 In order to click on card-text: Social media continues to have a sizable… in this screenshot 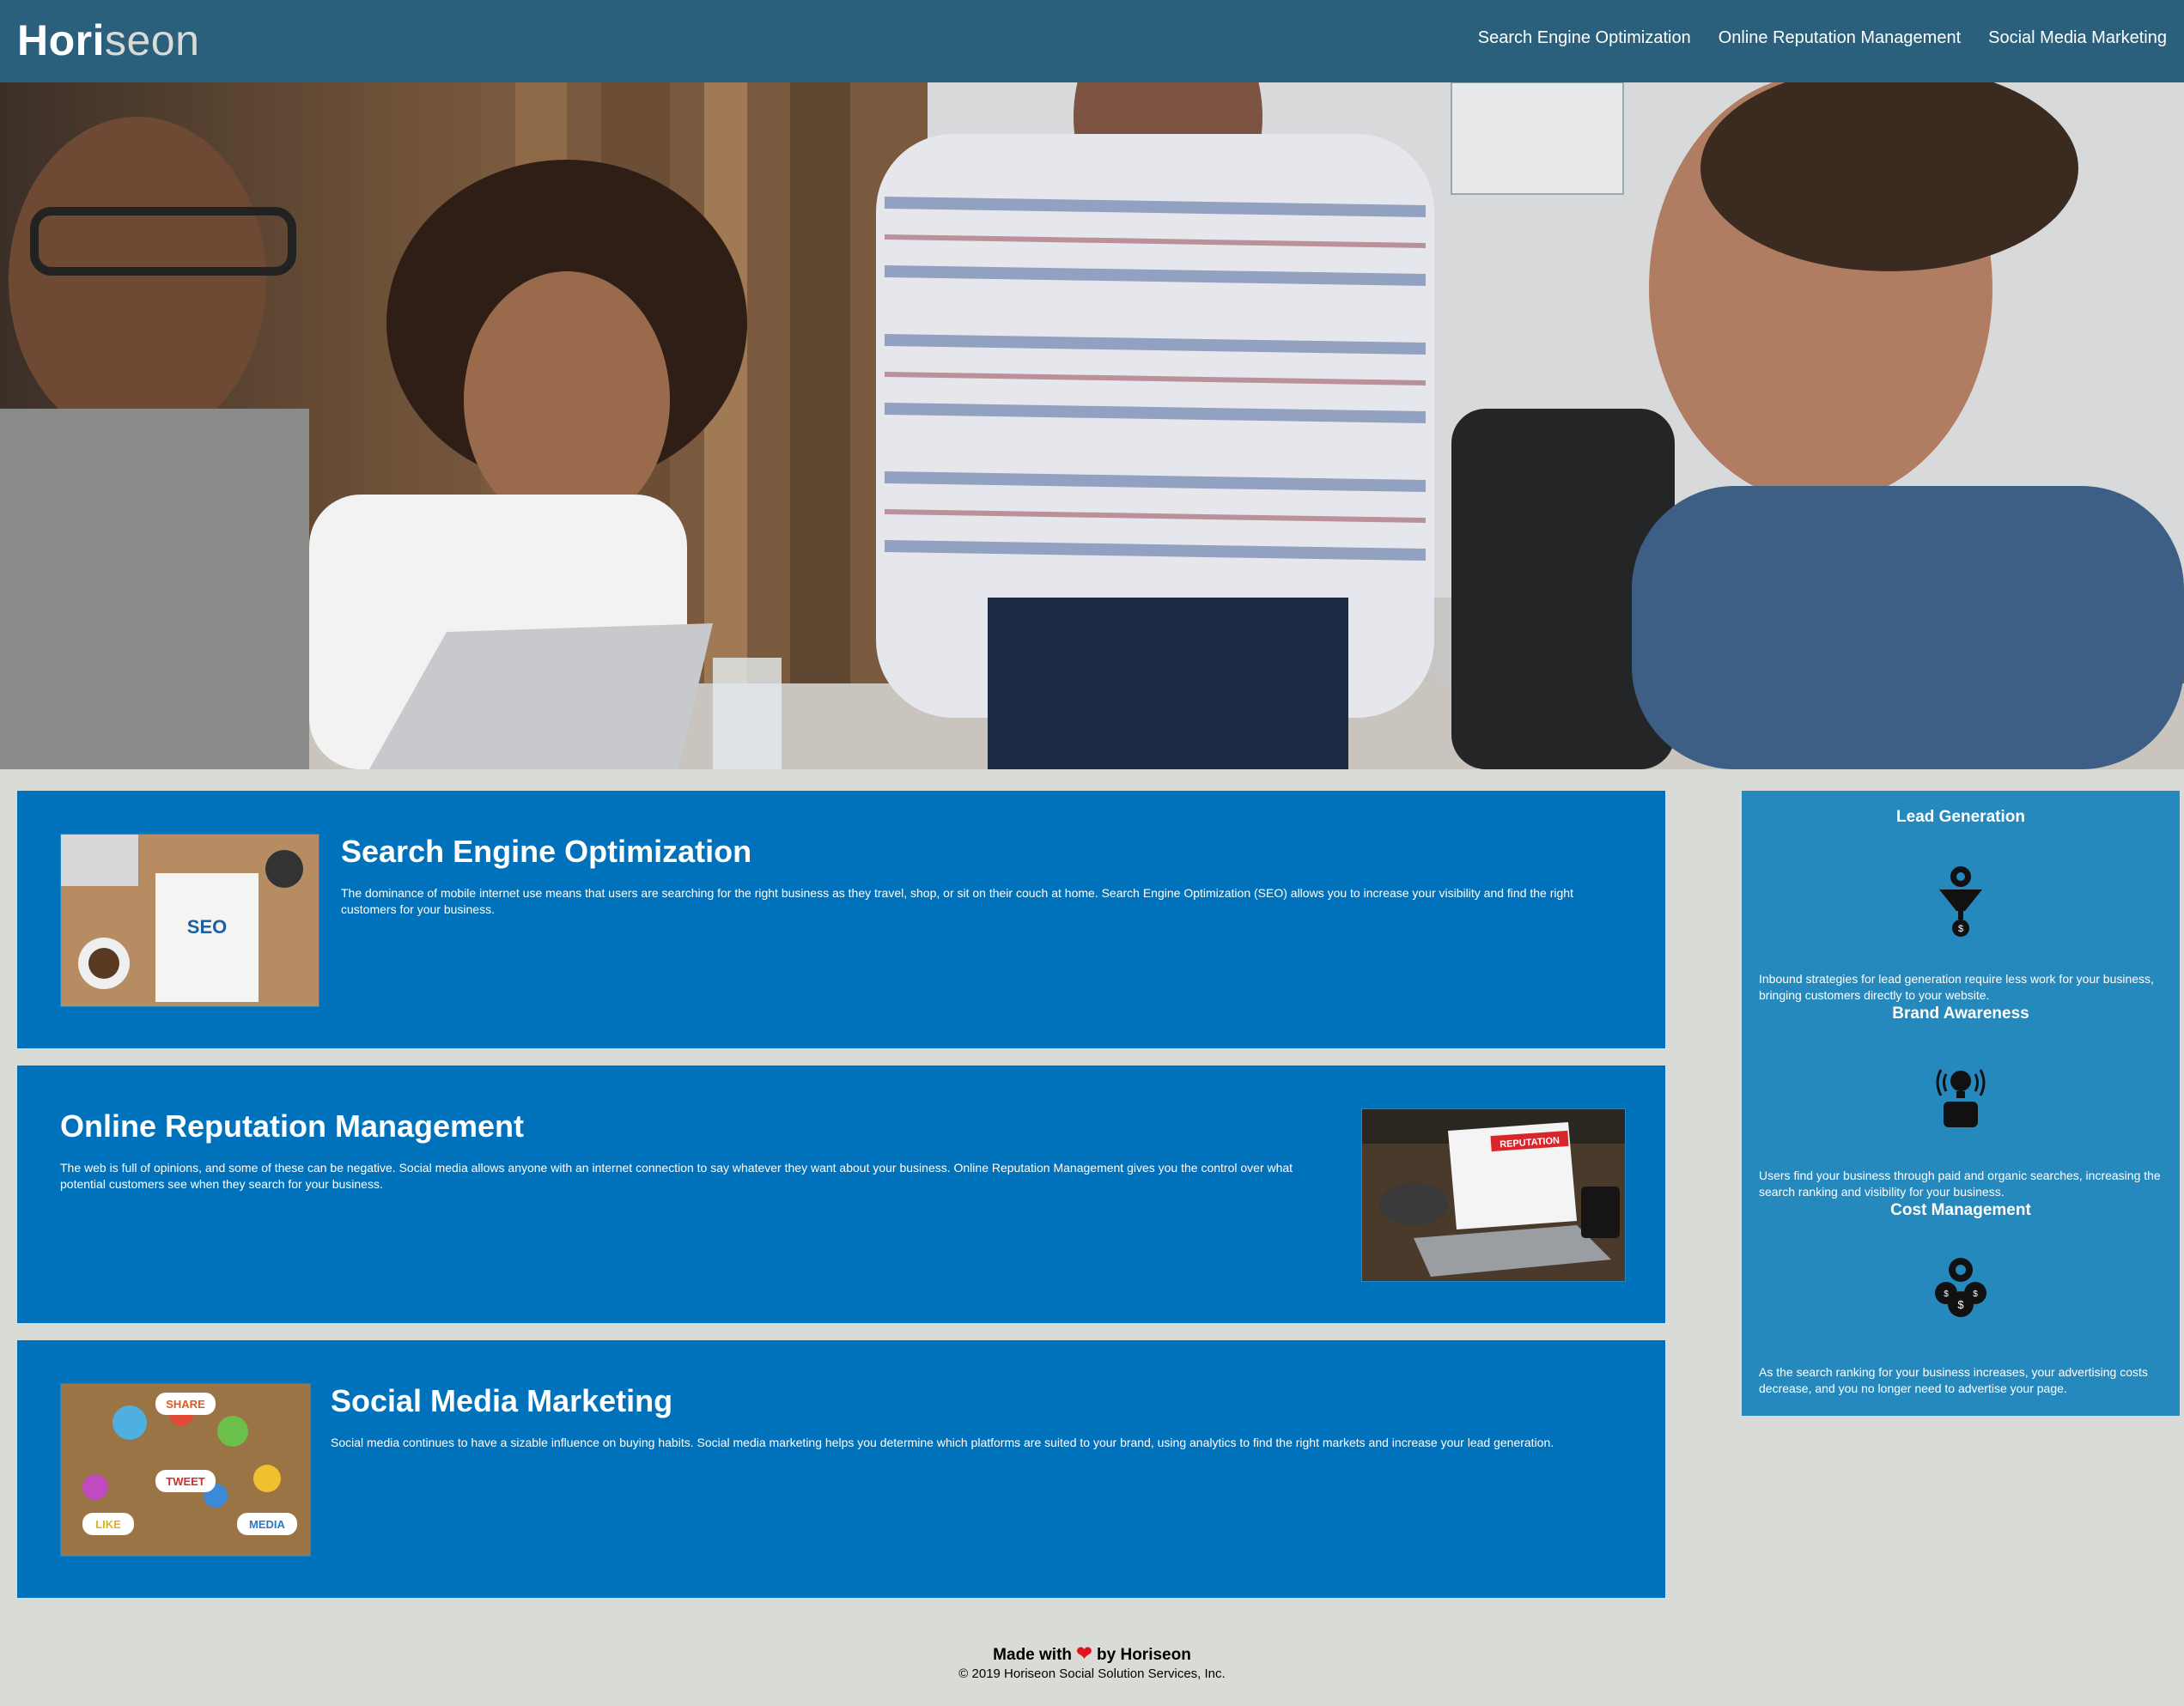, I will do `click(943, 1442)`.